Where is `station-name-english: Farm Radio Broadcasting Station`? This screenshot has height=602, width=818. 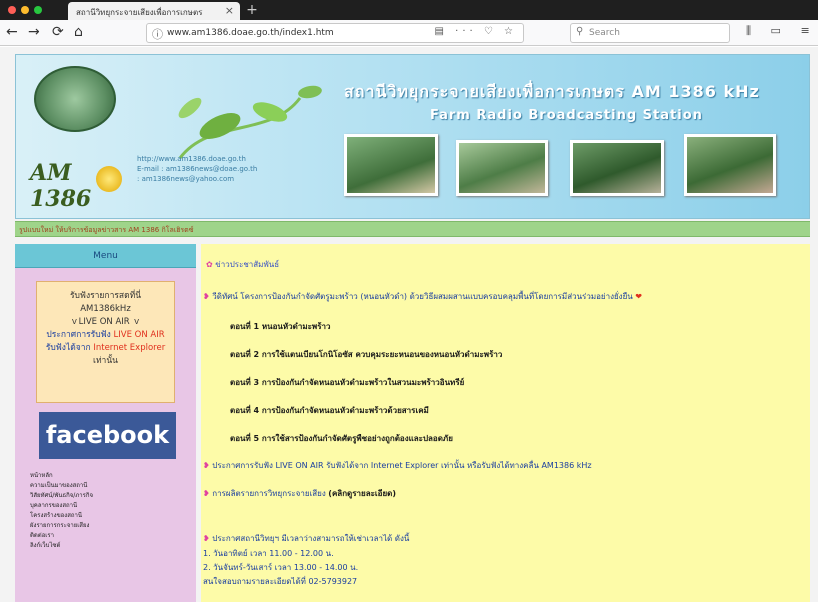
station-name-english: Farm Radio Broadcasting Station is located at coordinates (566, 115).